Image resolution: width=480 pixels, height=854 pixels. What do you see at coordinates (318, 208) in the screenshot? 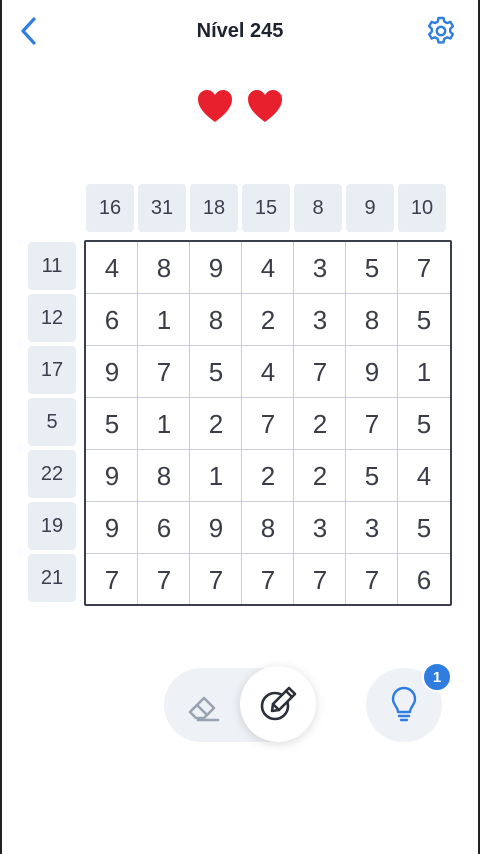
I see `column-clue: 8` at bounding box center [318, 208].